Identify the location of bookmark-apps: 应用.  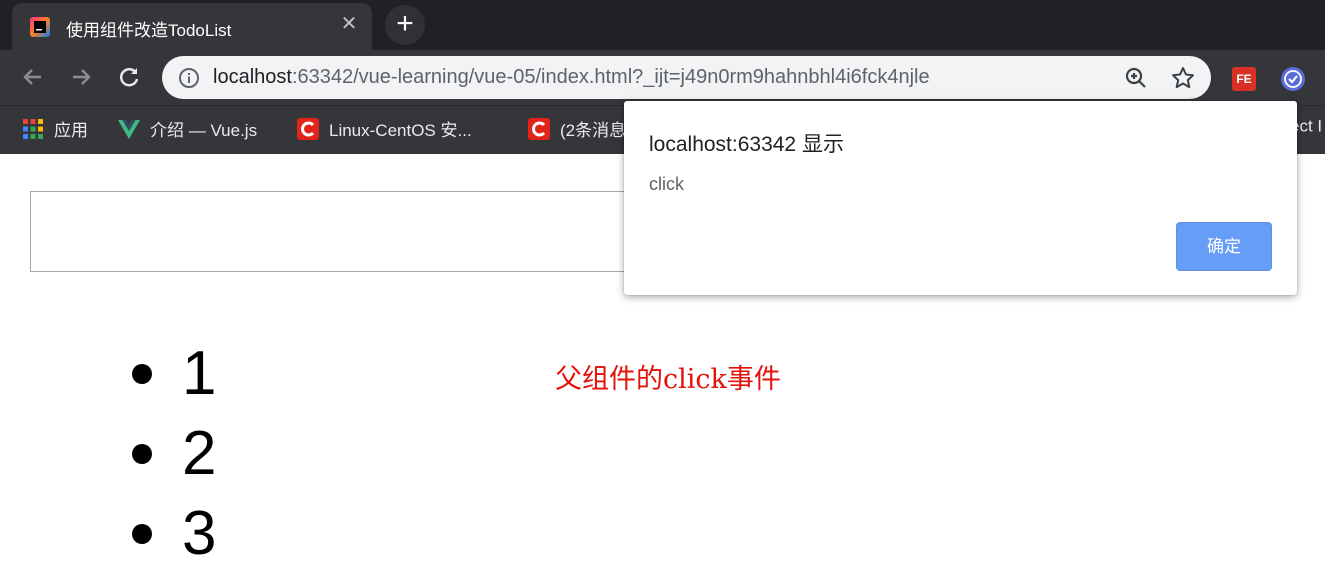
(55, 129).